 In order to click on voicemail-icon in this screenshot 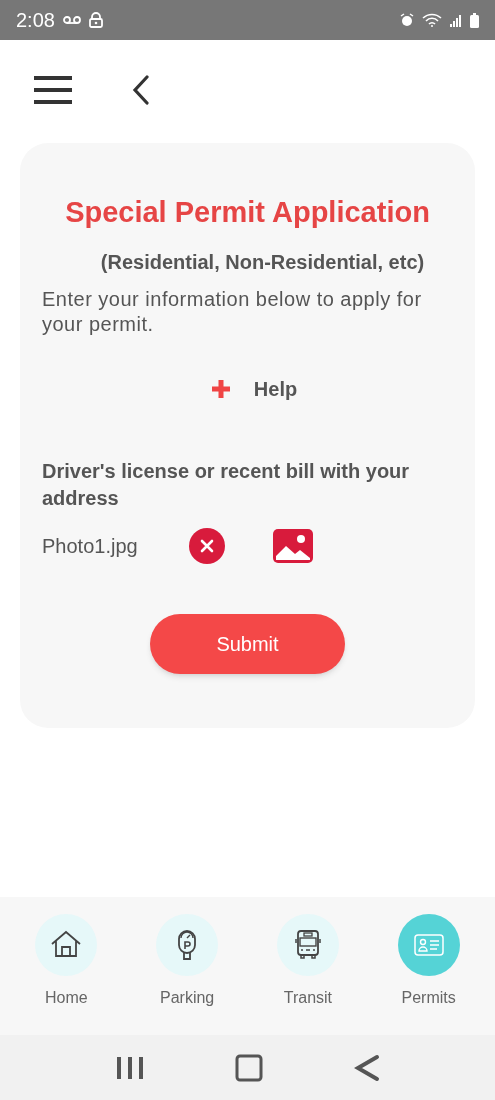, I will do `click(71, 20)`.